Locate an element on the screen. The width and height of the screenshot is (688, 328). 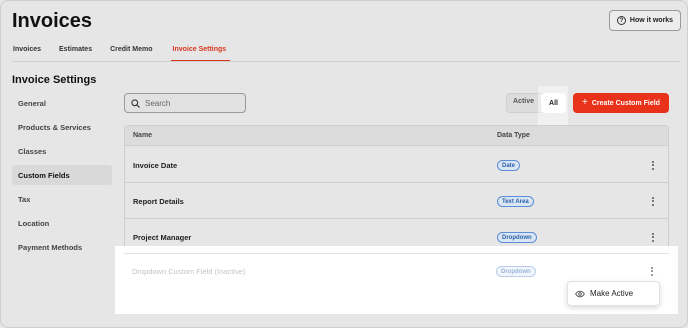
how-it-works-button: ? How it works is located at coordinates (645, 20).